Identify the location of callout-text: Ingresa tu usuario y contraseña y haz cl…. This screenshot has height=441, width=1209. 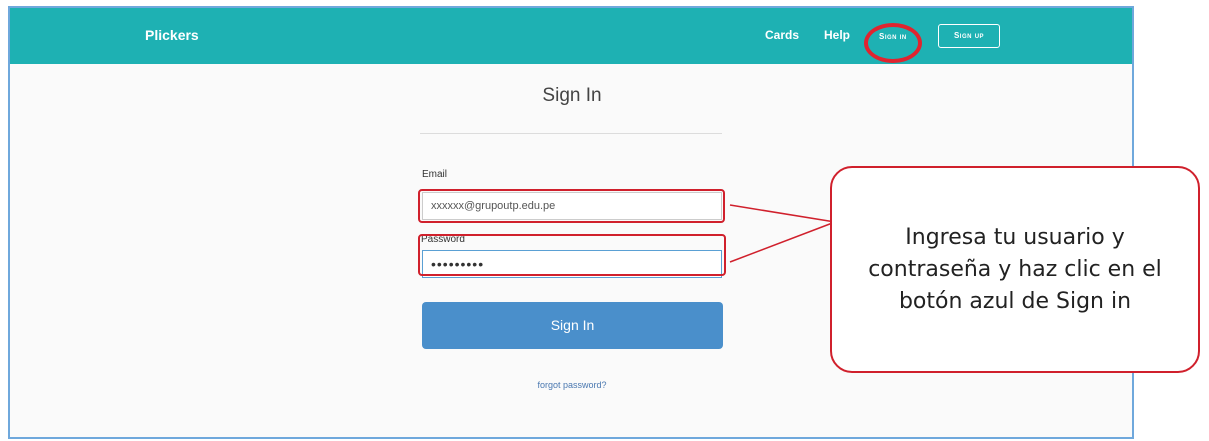
(1015, 269).